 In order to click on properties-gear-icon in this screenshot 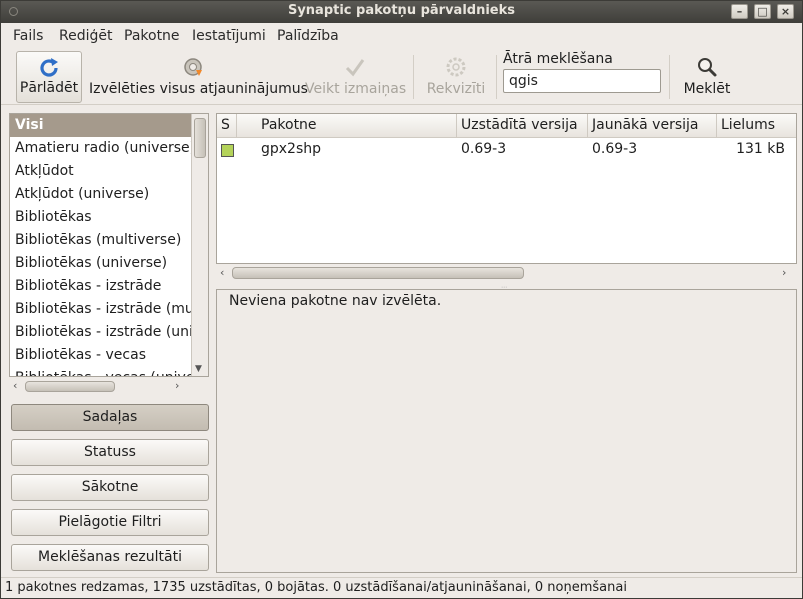, I will do `click(456, 67)`.